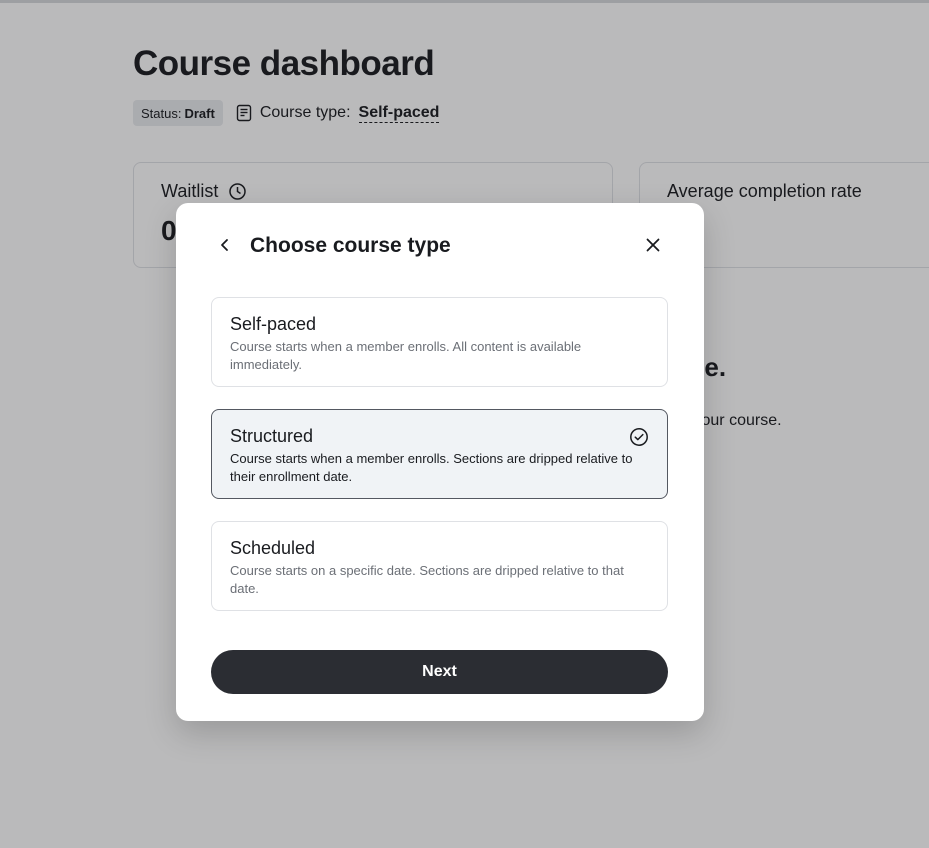  I want to click on chevron-left-icon, so click(225, 245).